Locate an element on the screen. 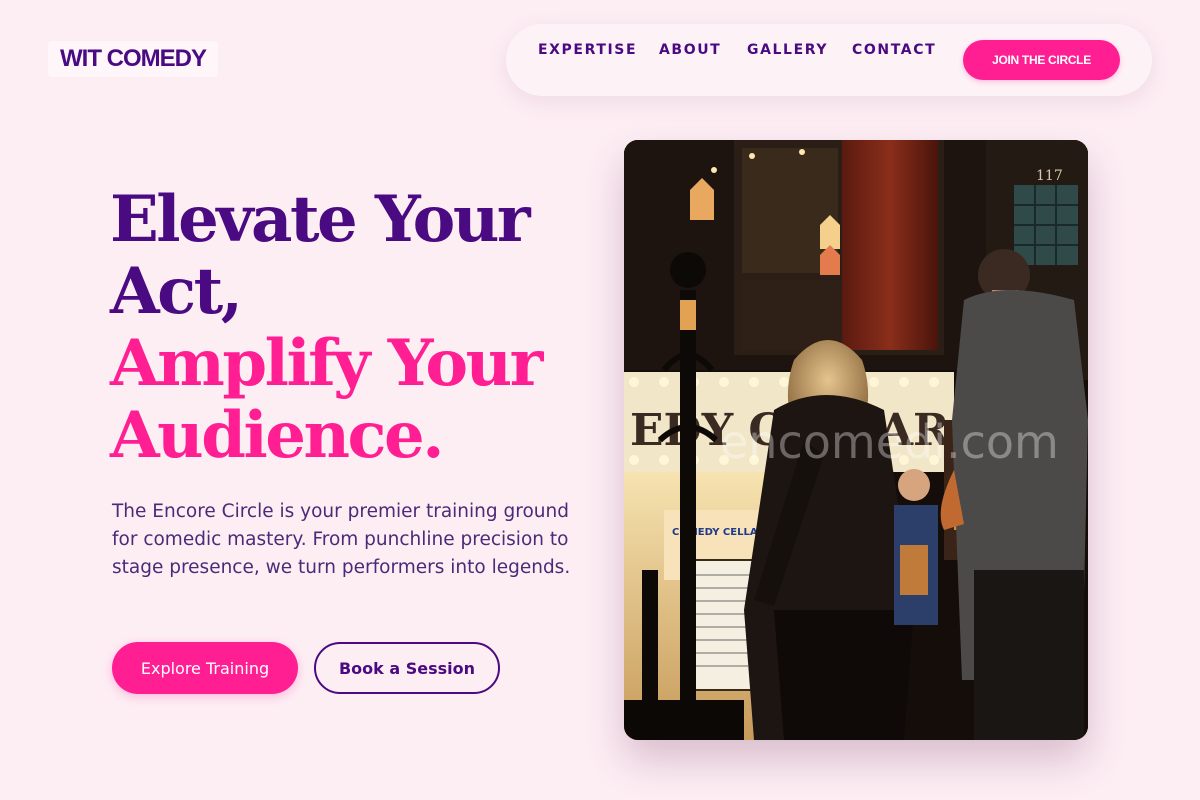  join-the-circle-button: JOIN THE CIRCLE is located at coordinates (1041, 60).